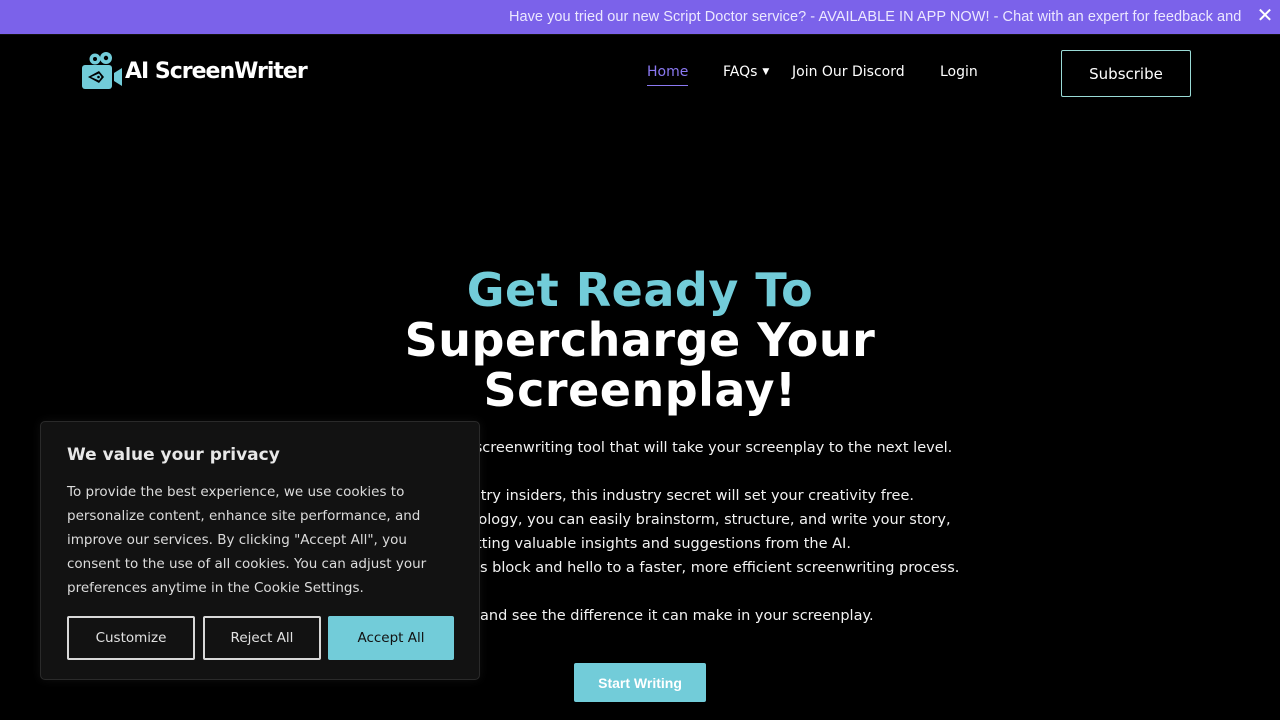 The width and height of the screenshot is (1280, 720). Describe the element at coordinates (216, 71) in the screenshot. I see `logo-text: AI ScreenWriter` at that location.